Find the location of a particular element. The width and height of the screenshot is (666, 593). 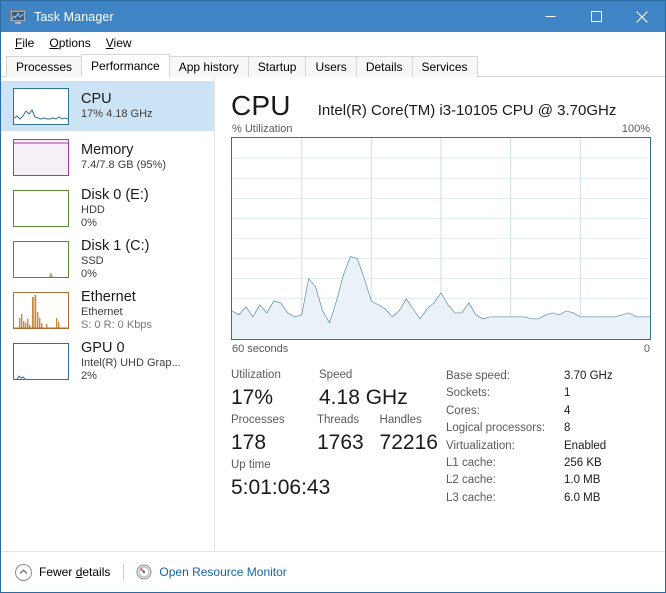

spec-logical-processors: Logical processors: 8 is located at coordinates (548, 428).